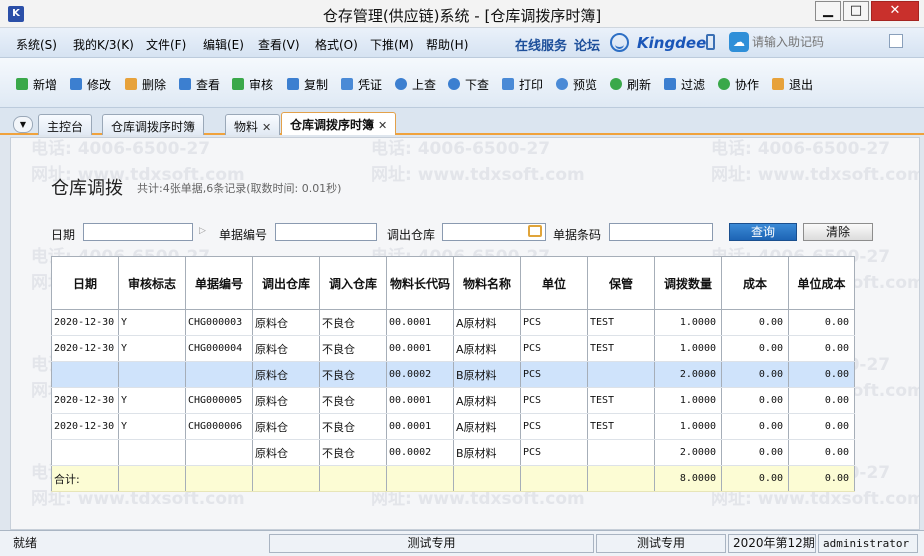  I want to click on column-header: 物料名称, so click(487, 283).